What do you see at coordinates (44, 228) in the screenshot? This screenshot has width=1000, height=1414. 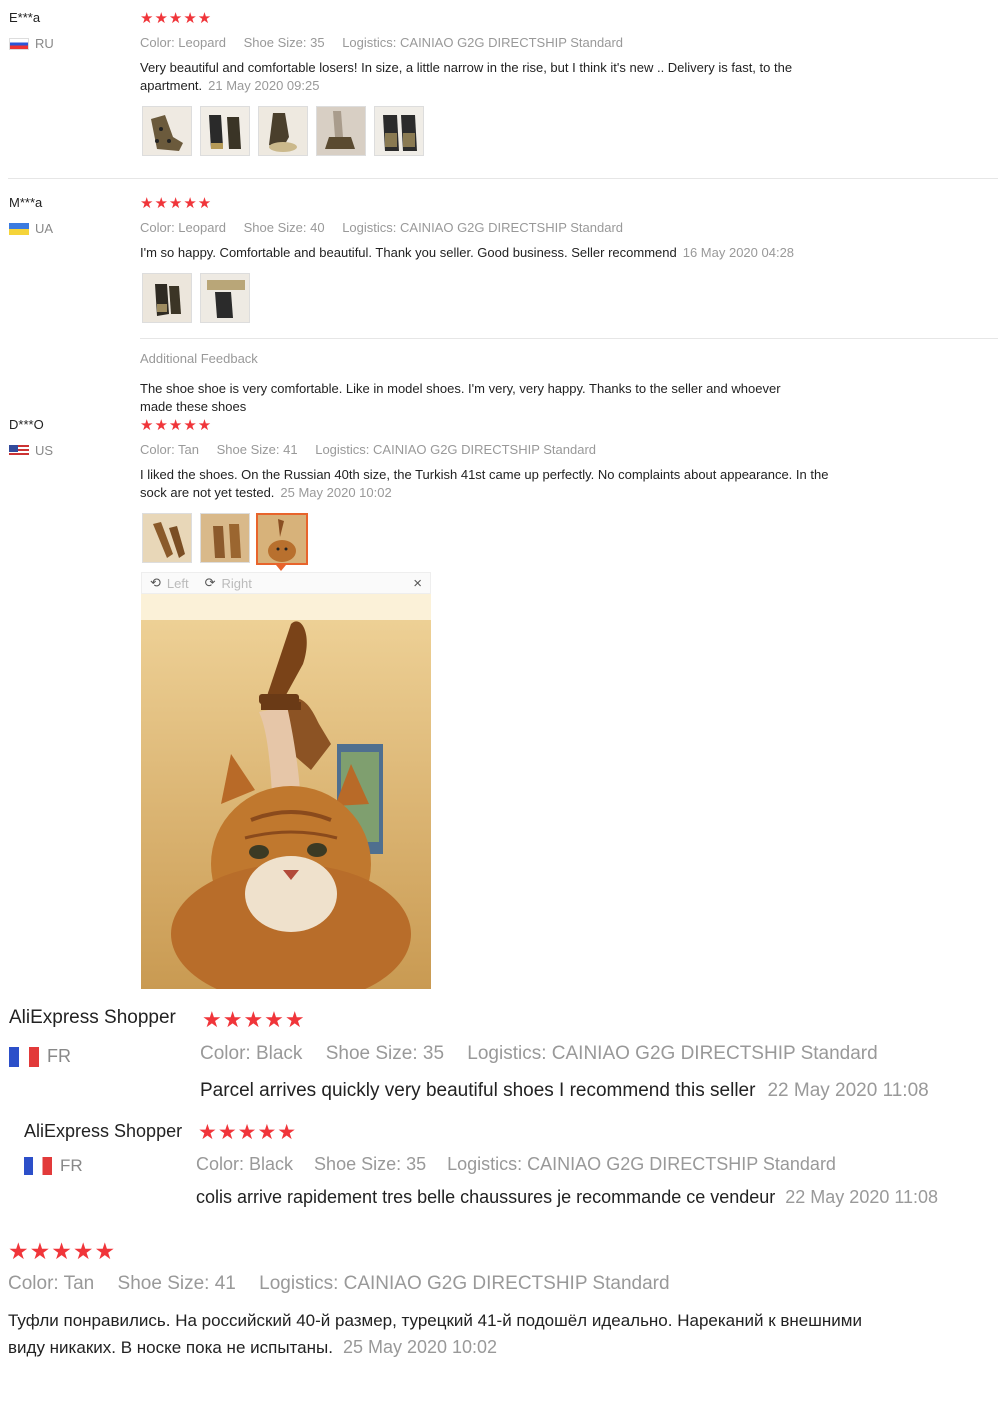 I see `country-code: UA` at bounding box center [44, 228].